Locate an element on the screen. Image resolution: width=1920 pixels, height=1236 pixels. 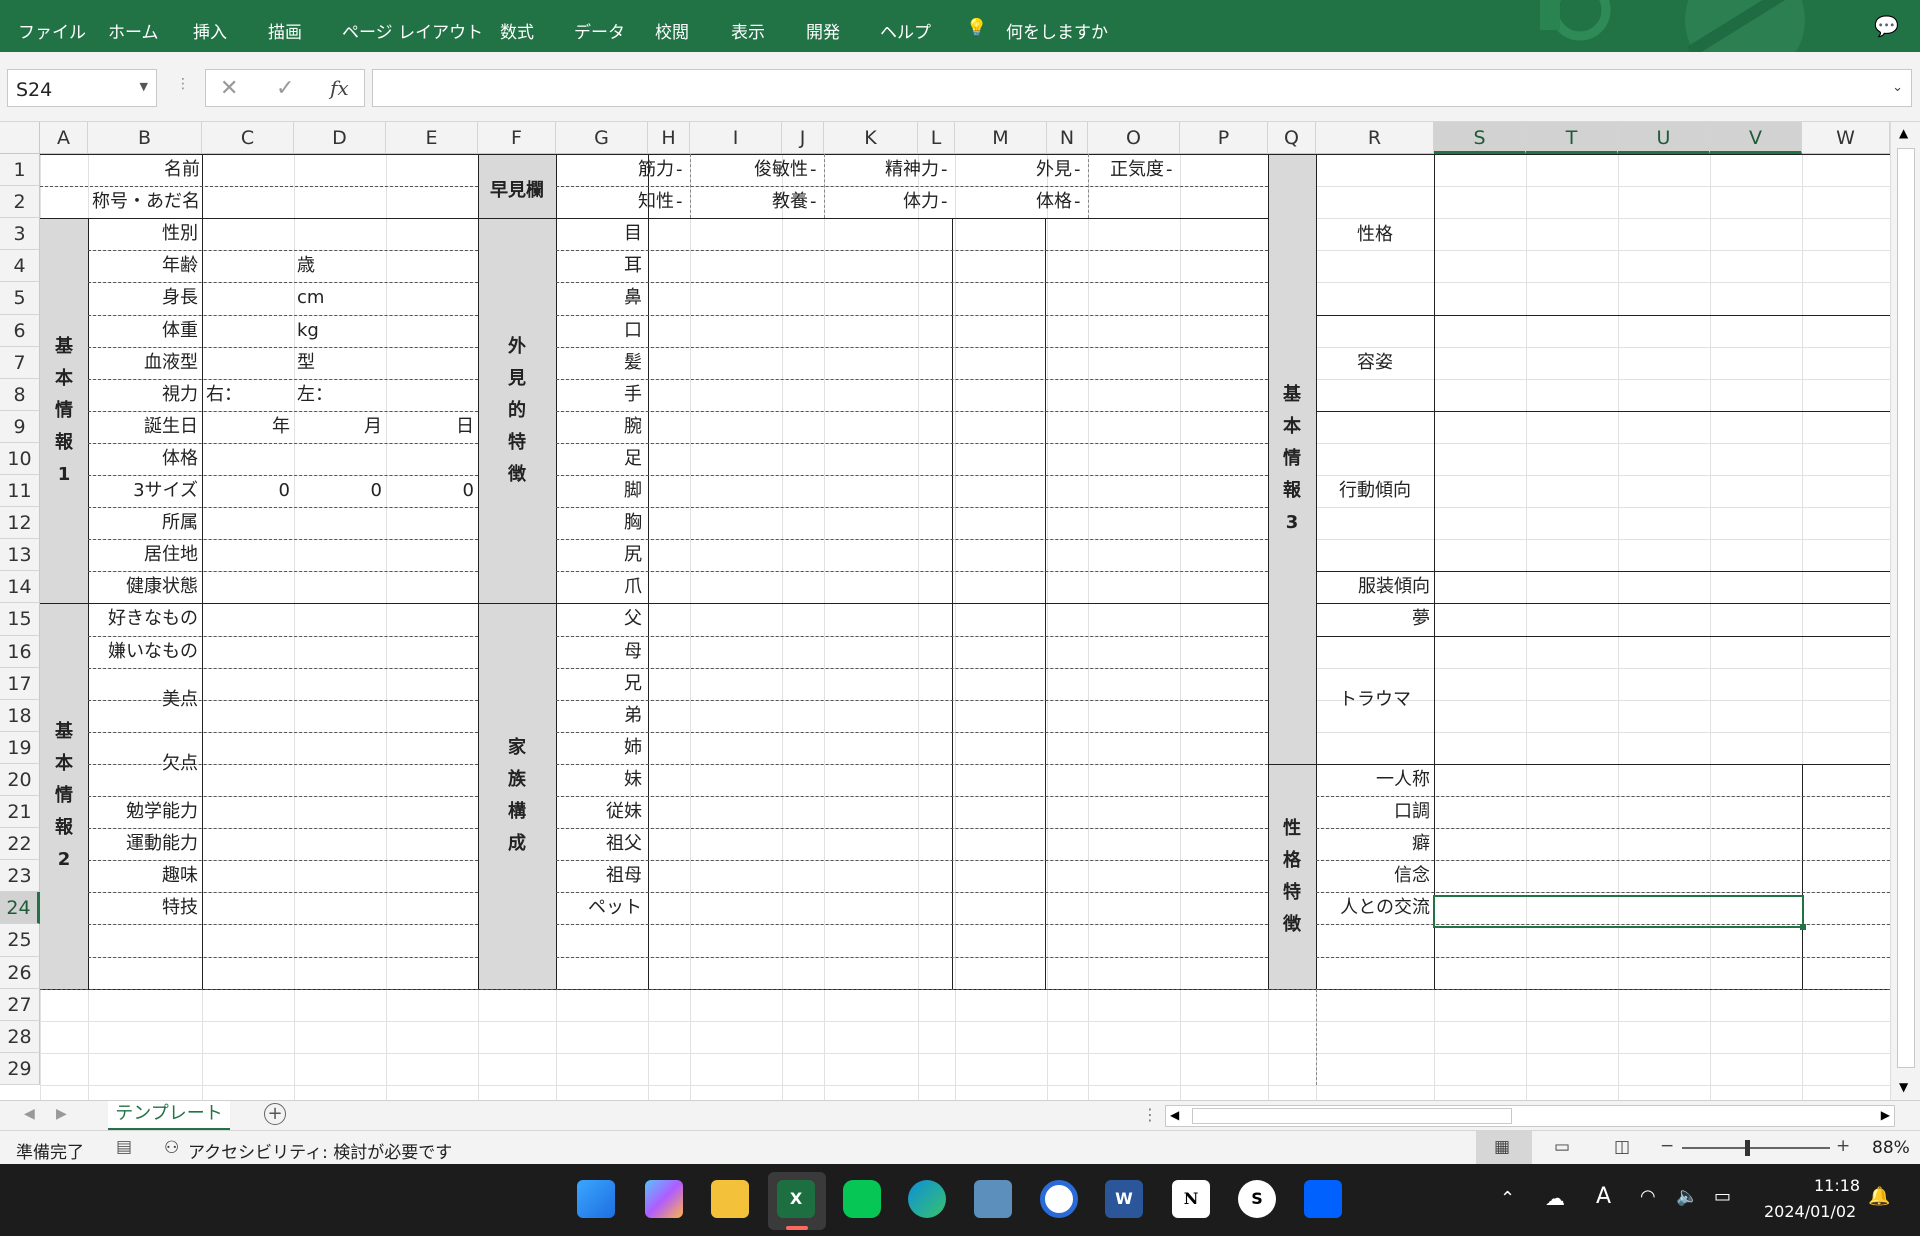
tab-review: 校閲 is located at coordinates (672, 30).